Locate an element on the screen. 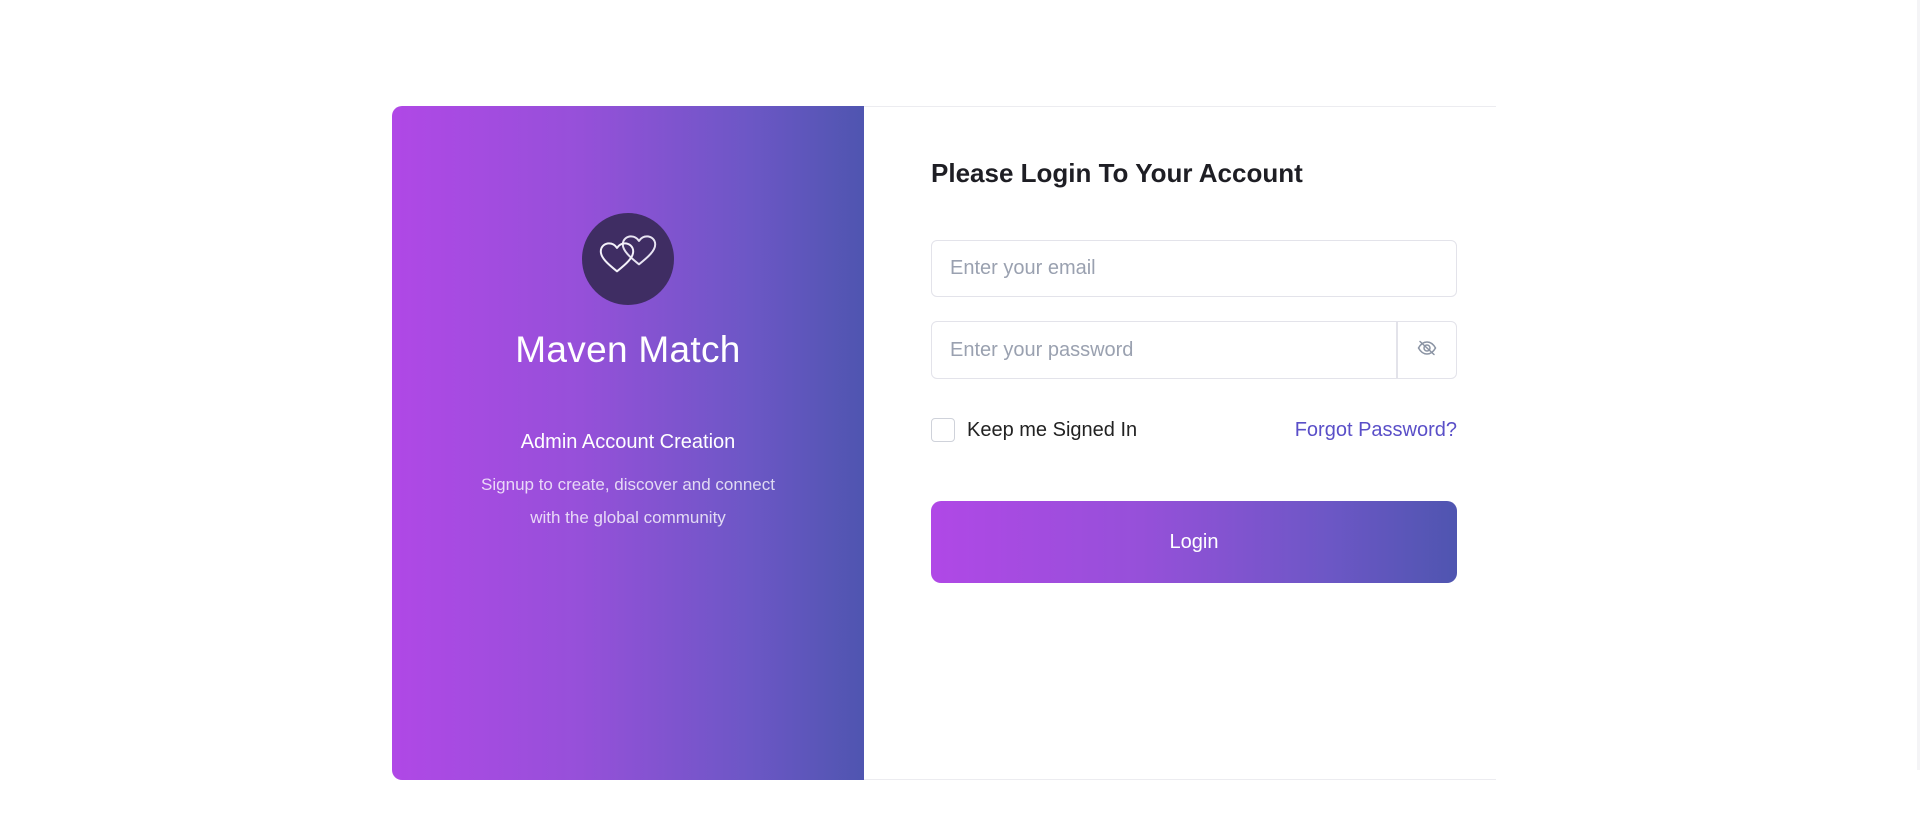 The height and width of the screenshot is (827, 1920). brand-name: Maven Match is located at coordinates (628, 349).